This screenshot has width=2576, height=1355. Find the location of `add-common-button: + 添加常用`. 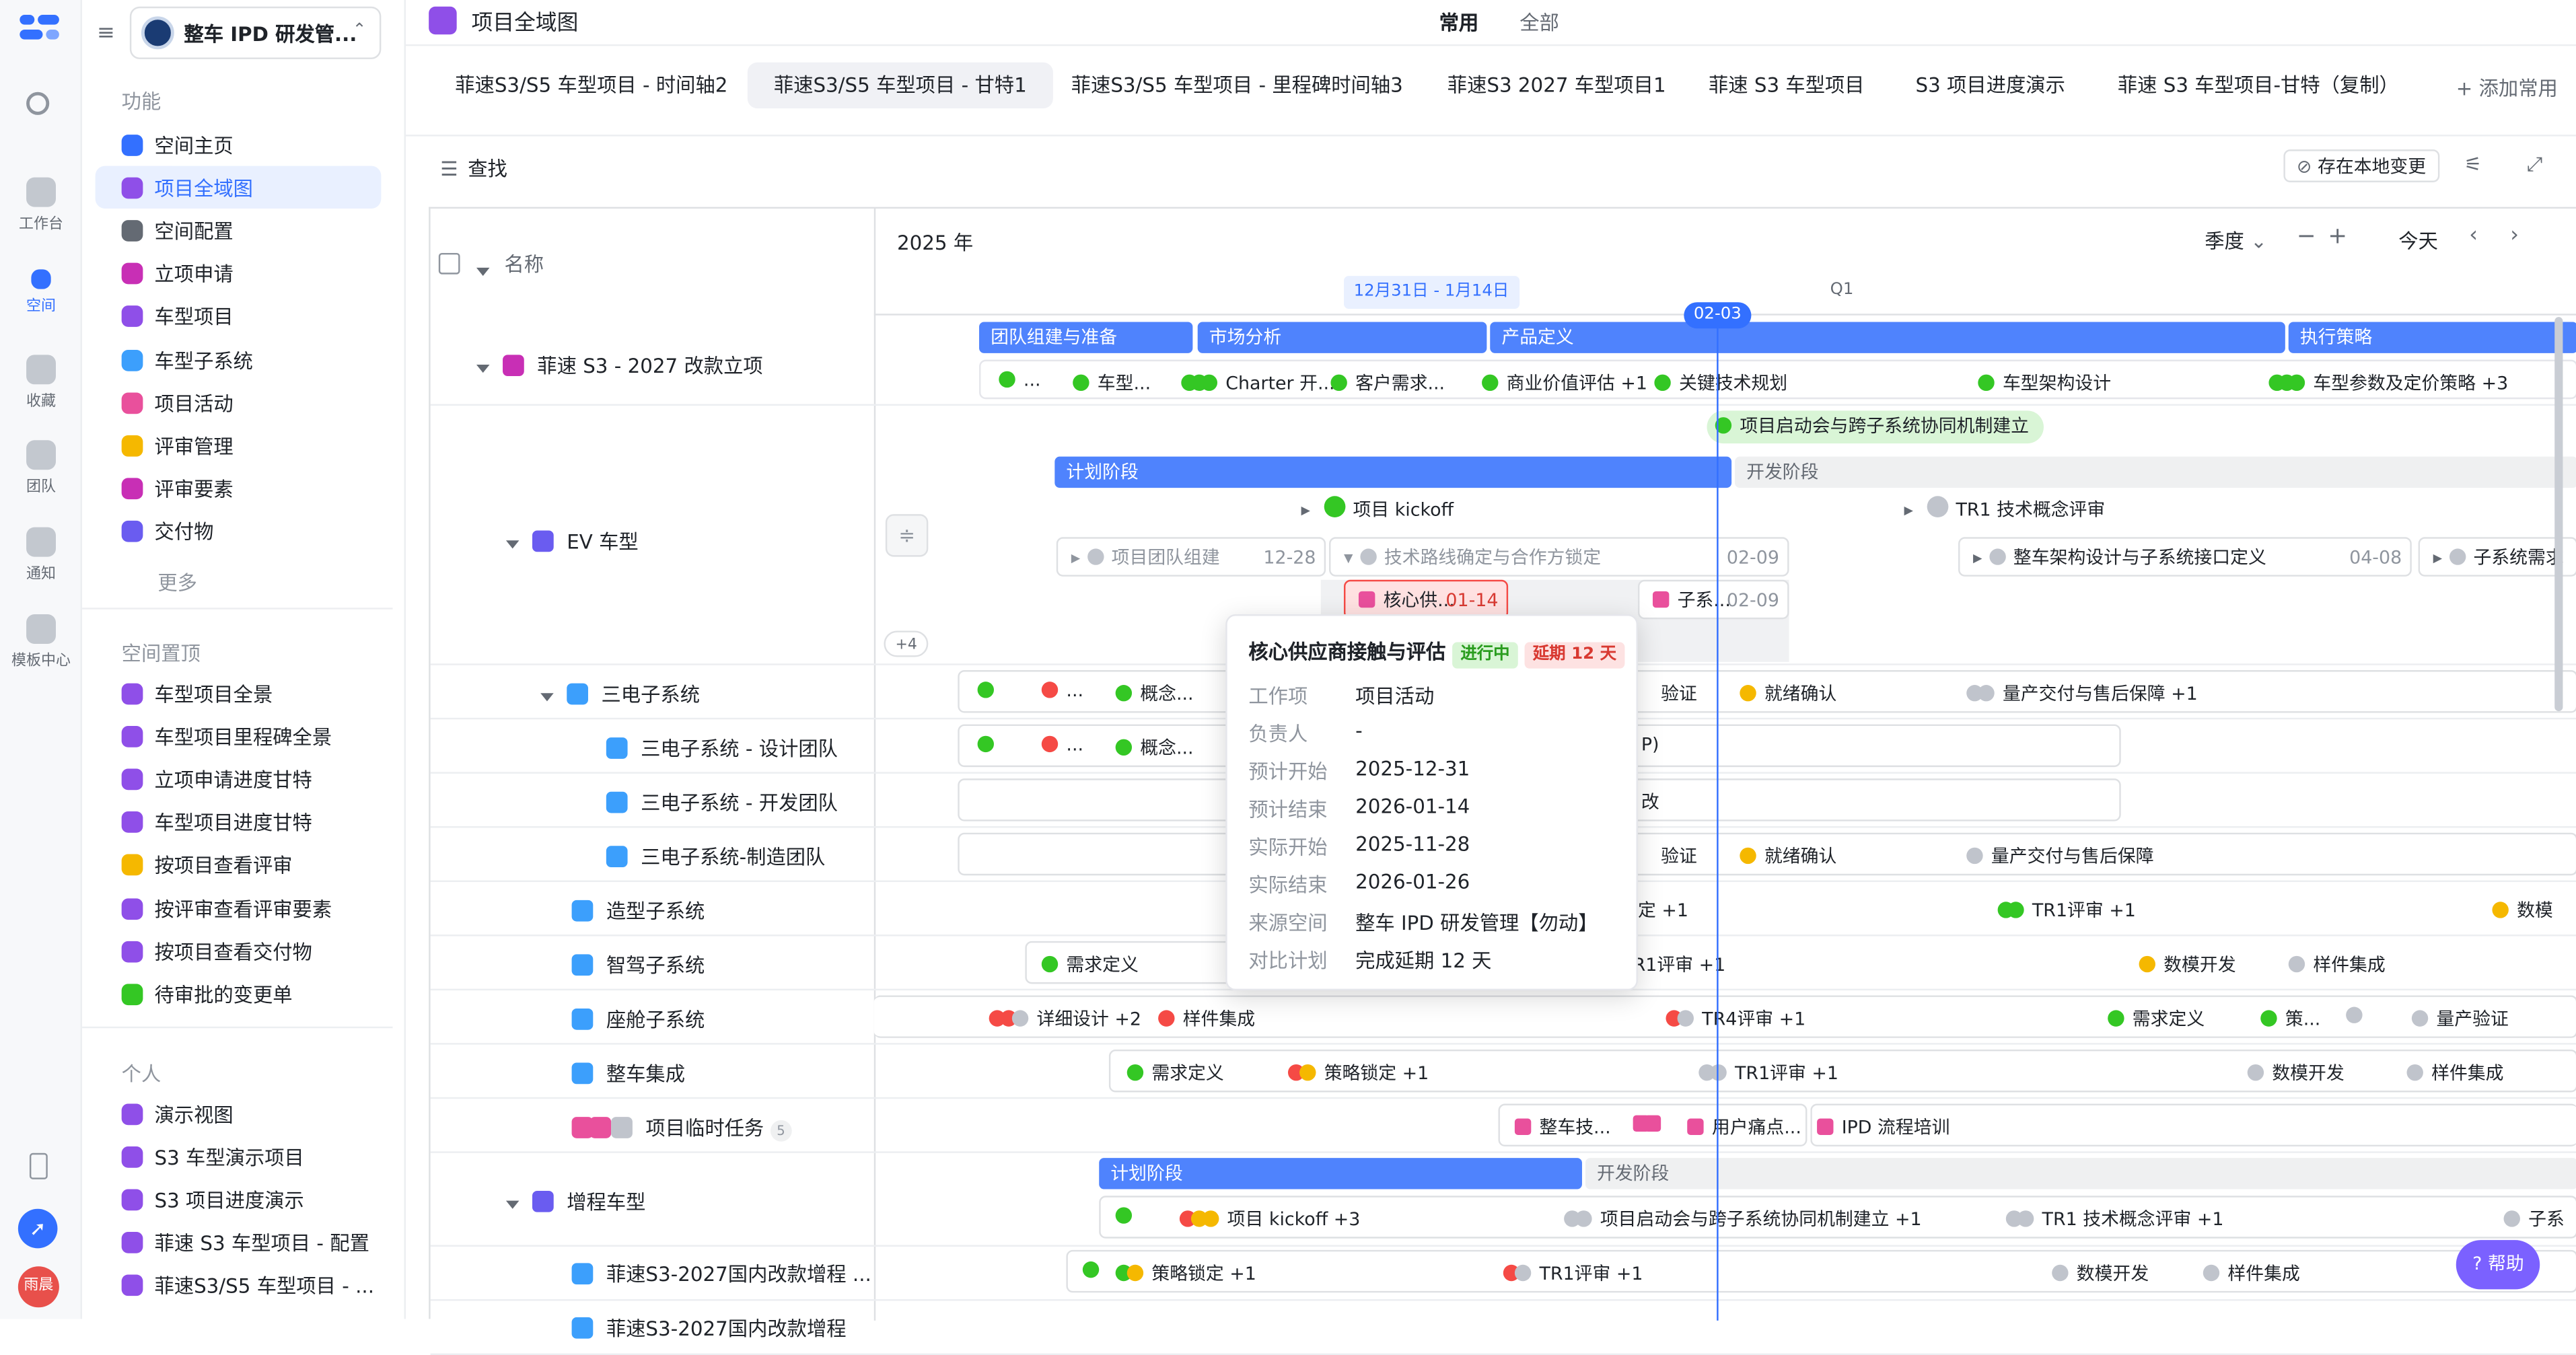

add-common-button: + 添加常用 is located at coordinates (2507, 88).